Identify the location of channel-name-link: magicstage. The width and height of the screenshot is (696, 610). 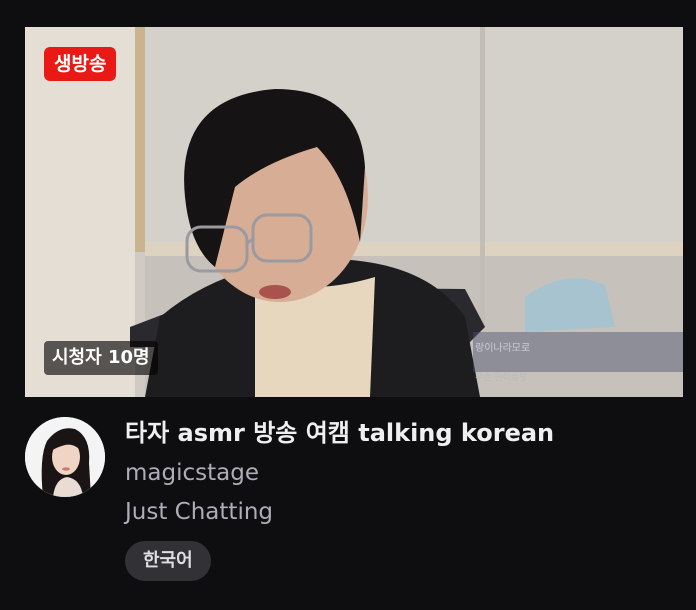
(192, 473).